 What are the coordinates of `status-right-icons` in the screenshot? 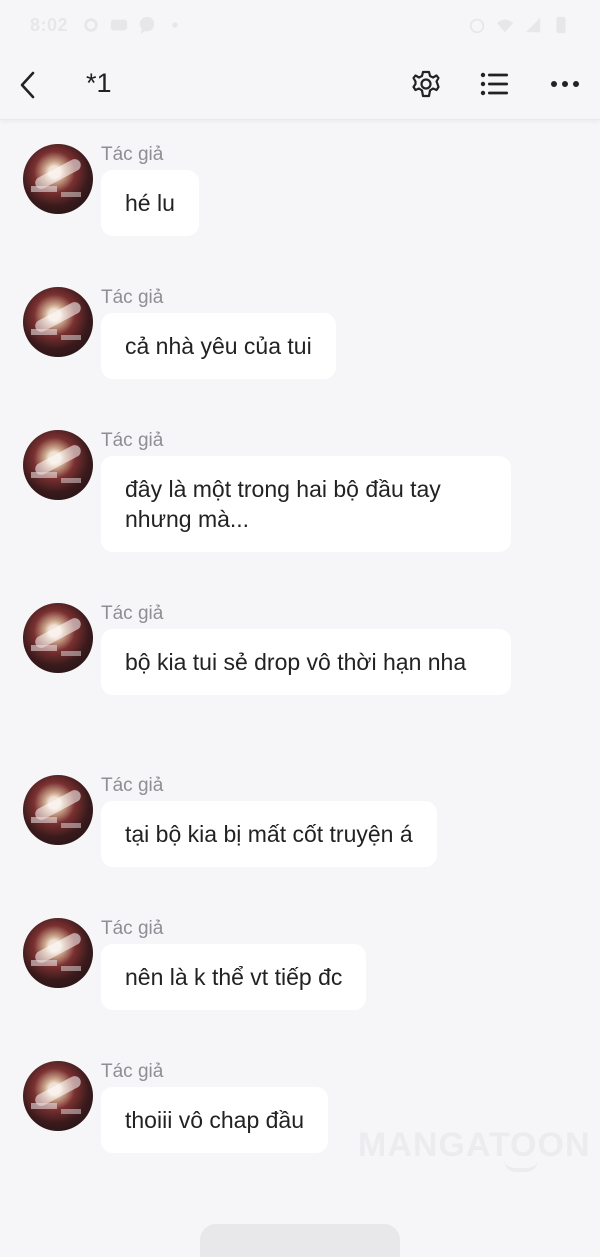 It's located at (519, 25).